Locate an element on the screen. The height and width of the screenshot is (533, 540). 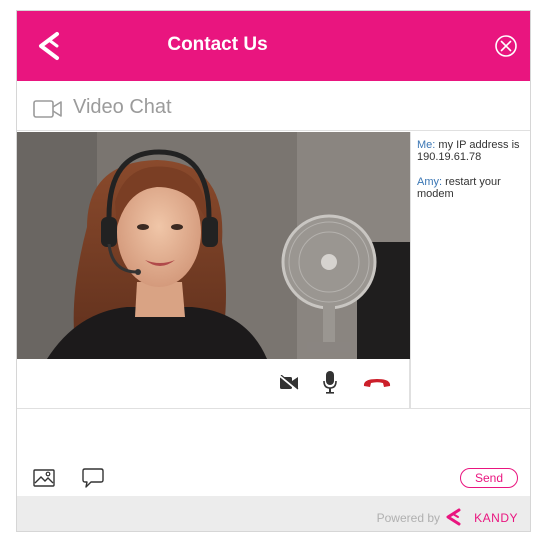
message-sender: Amy: is located at coordinates (430, 182).